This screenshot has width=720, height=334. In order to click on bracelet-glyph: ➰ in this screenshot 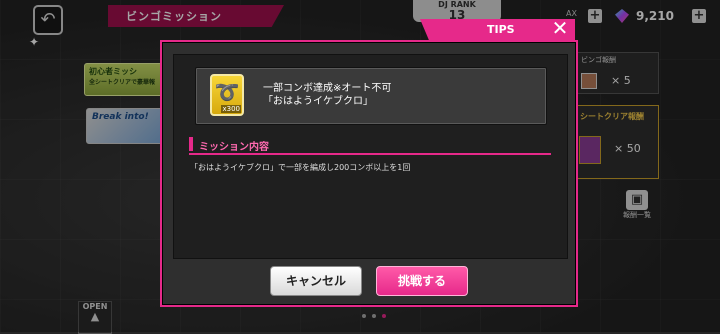, I will do `click(227, 92)`.